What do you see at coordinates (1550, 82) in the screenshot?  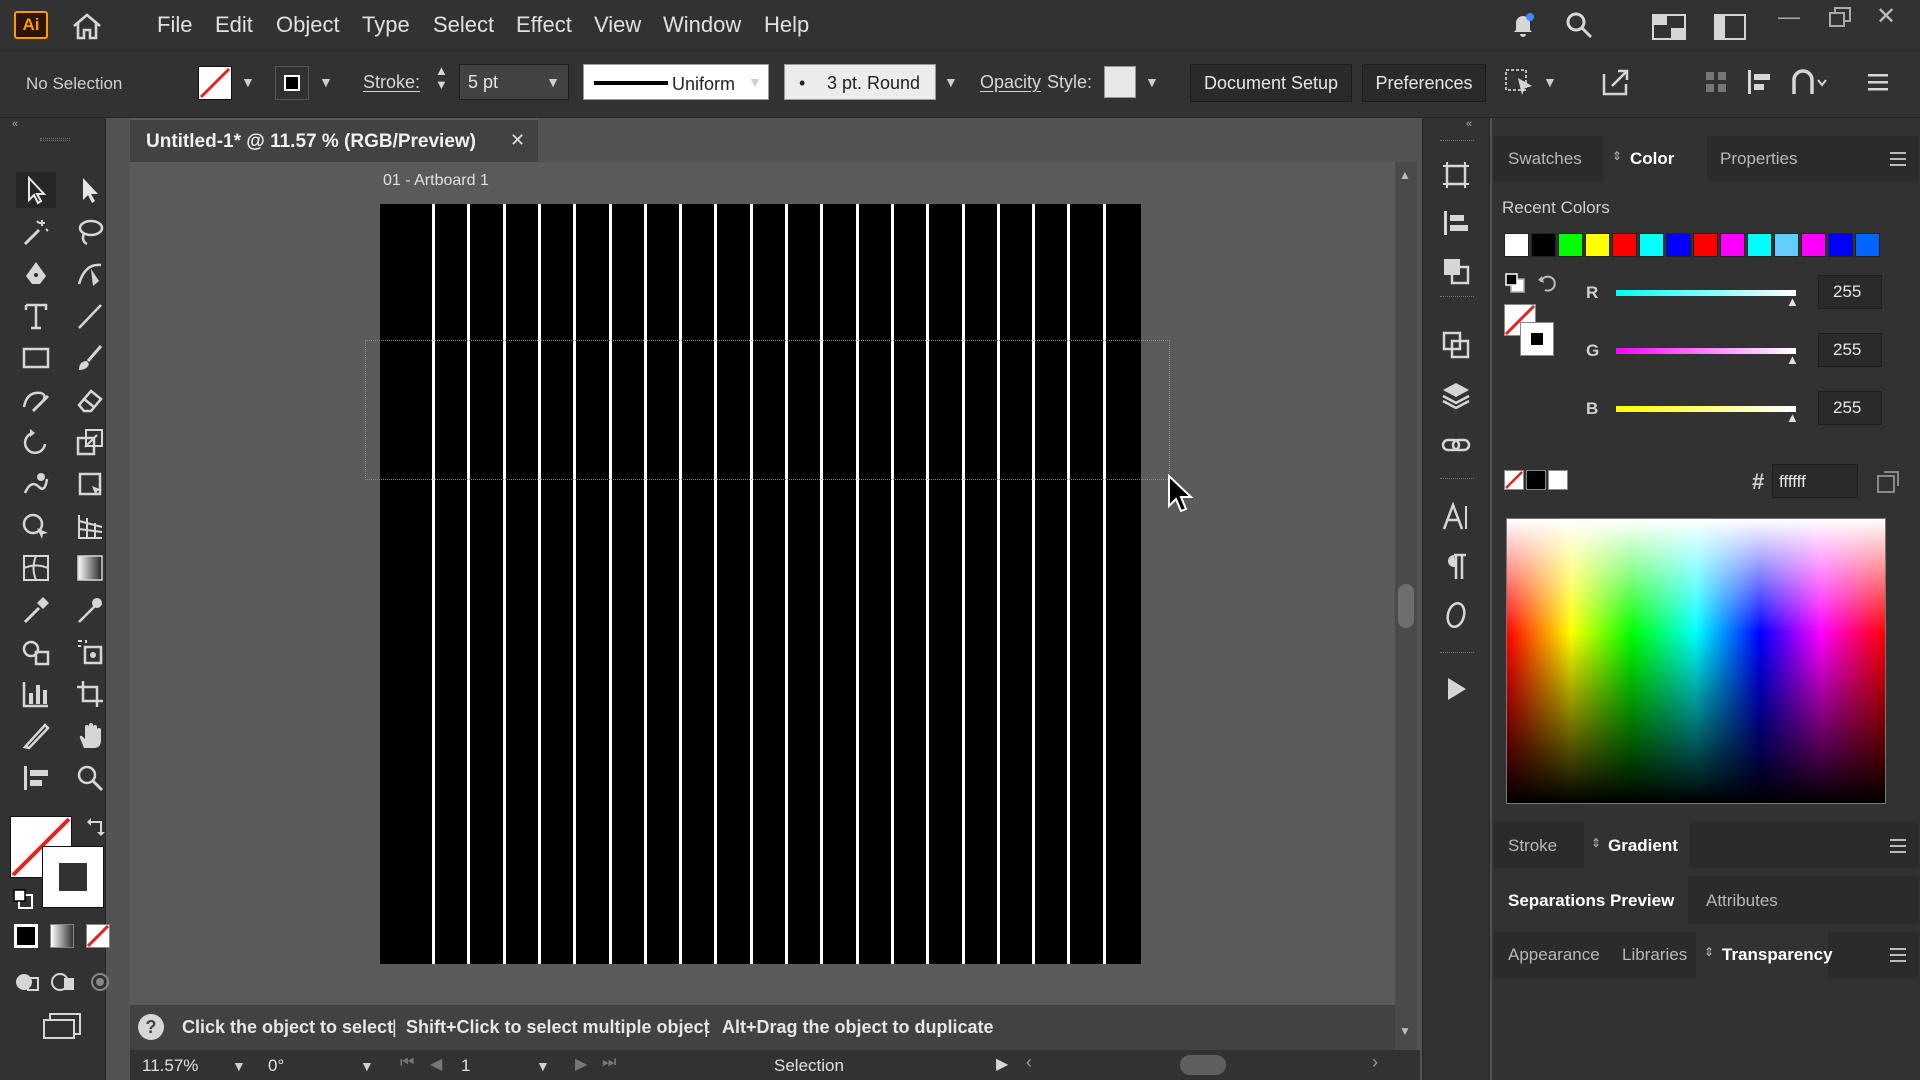 I see `select-similar-chevron-icon: ▼` at bounding box center [1550, 82].